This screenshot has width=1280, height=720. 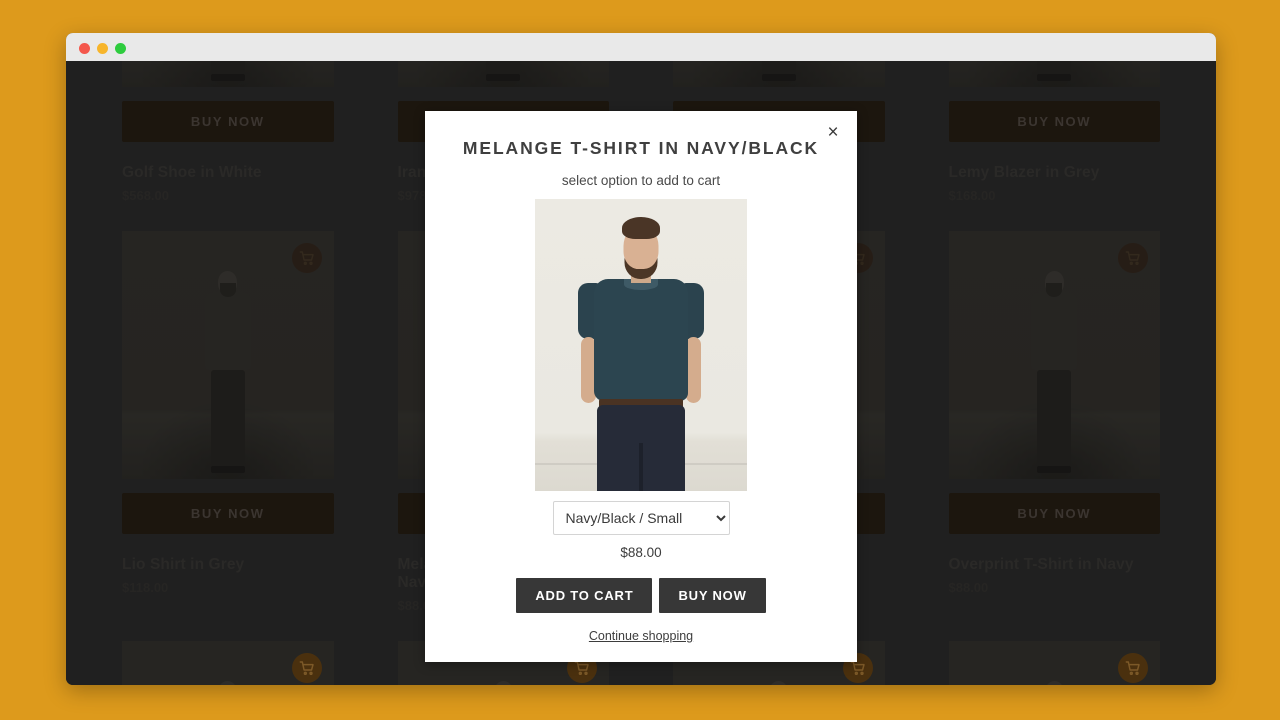 I want to click on buy-now-button: BUY NOW, so click(x=712, y=595).